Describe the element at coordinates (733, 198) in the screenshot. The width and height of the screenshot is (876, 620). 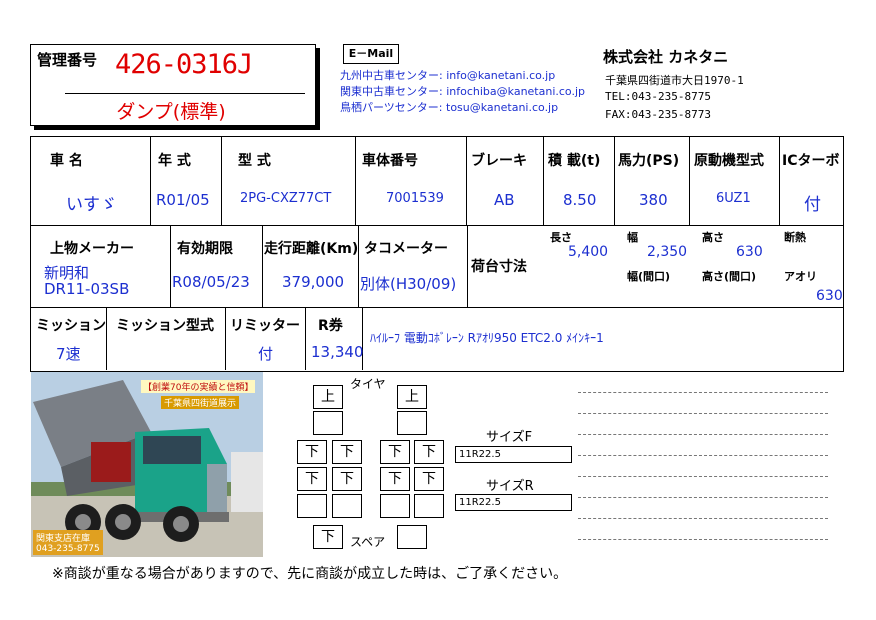
I see `value-engine: 6UZ1` at that location.